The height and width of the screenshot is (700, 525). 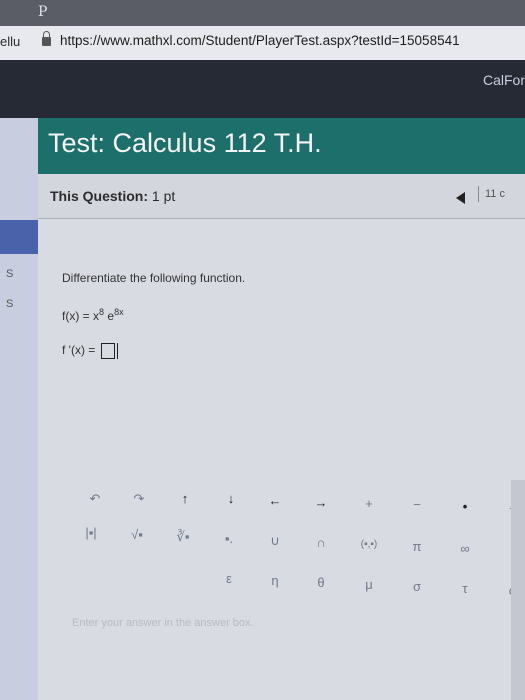 I want to click on union-button: ∪, so click(x=275, y=541).